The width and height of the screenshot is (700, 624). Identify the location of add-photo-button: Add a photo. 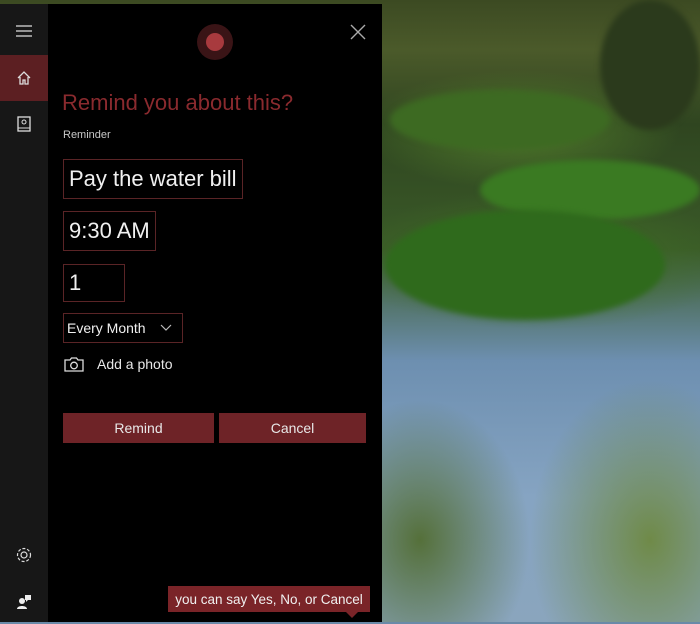
(118, 364).